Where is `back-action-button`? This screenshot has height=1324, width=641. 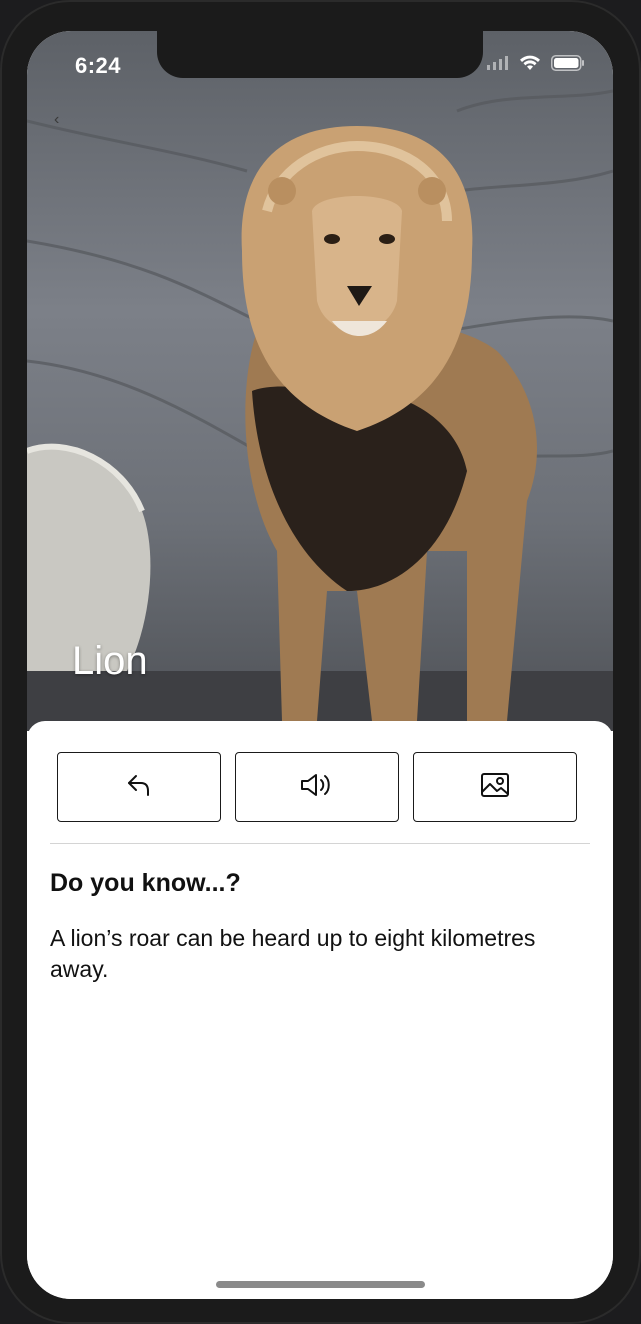 back-action-button is located at coordinates (139, 787).